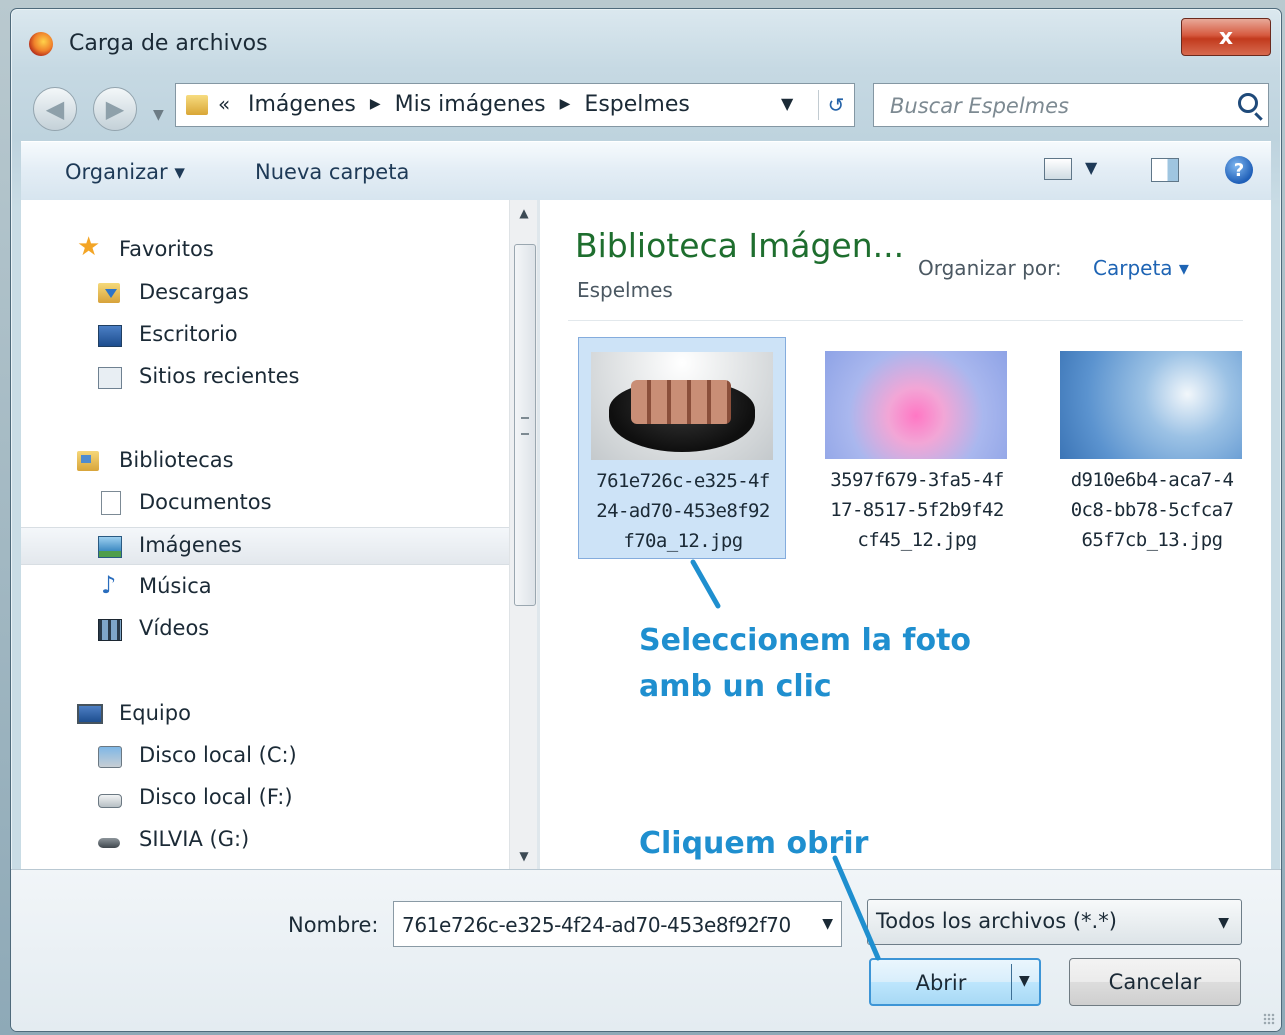 This screenshot has height=1035, width=1285. I want to click on library-subtitle: Espelmes, so click(625, 290).